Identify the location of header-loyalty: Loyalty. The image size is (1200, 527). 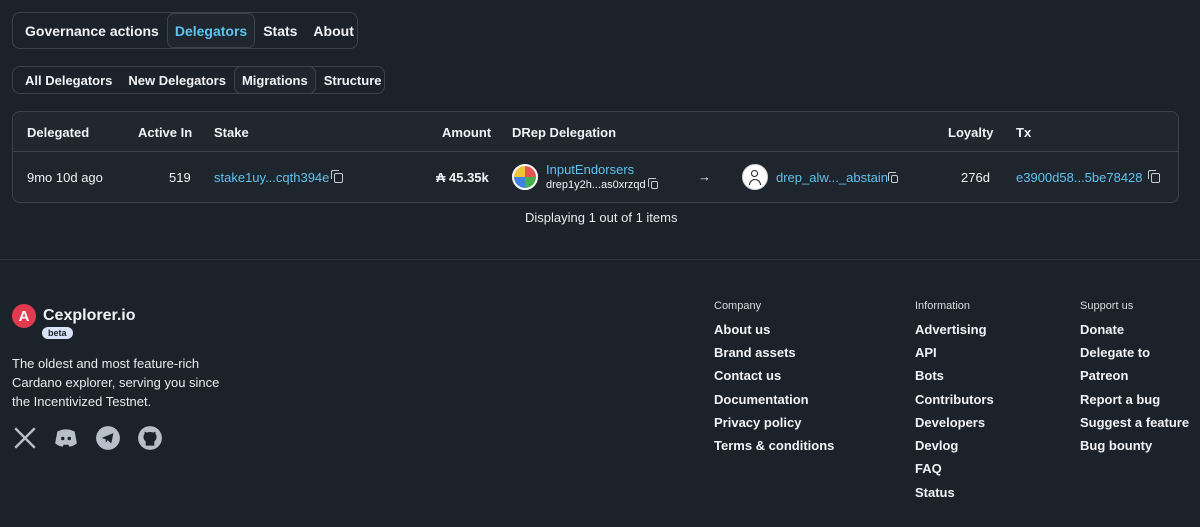
(971, 132).